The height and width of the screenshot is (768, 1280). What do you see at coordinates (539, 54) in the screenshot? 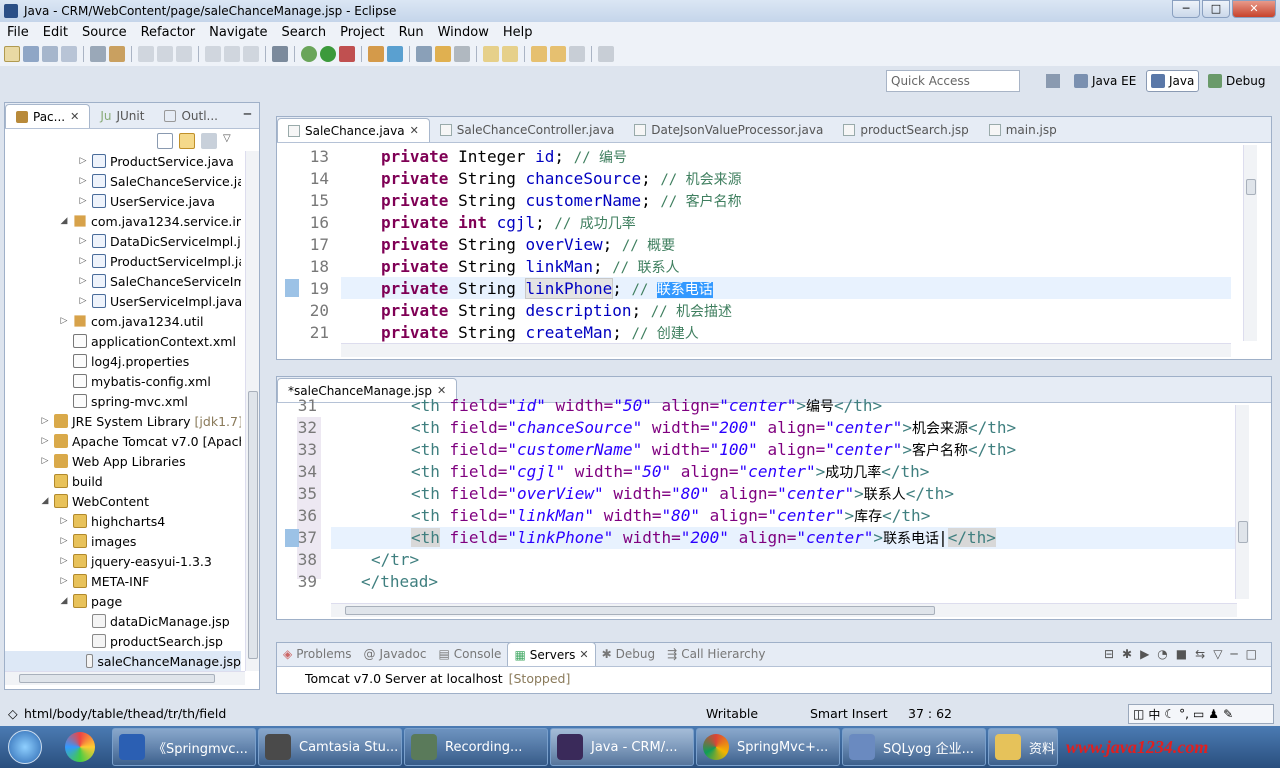
I see `last-edit-icon` at bounding box center [539, 54].